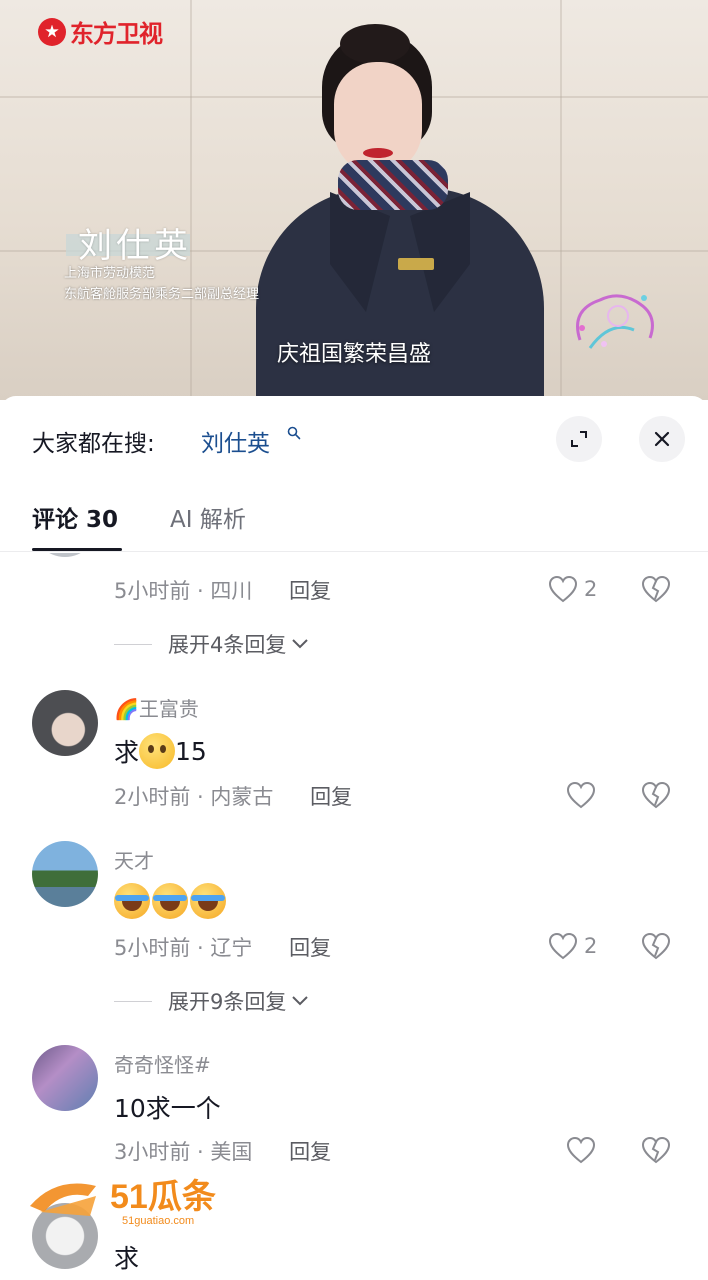 Image resolution: width=708 pixels, height=1280 pixels. What do you see at coordinates (75, 517) in the screenshot?
I see `tab-comments: 评论 30` at bounding box center [75, 517].